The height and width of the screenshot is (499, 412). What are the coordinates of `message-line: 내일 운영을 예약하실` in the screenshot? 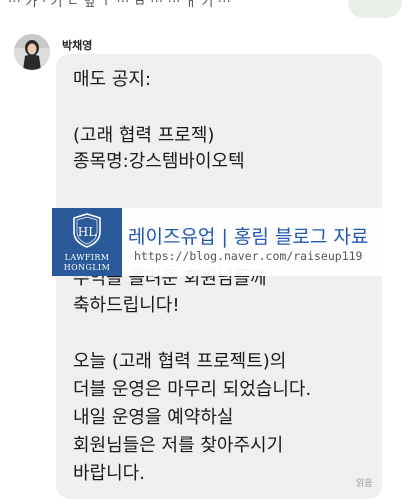 It's located at (153, 417).